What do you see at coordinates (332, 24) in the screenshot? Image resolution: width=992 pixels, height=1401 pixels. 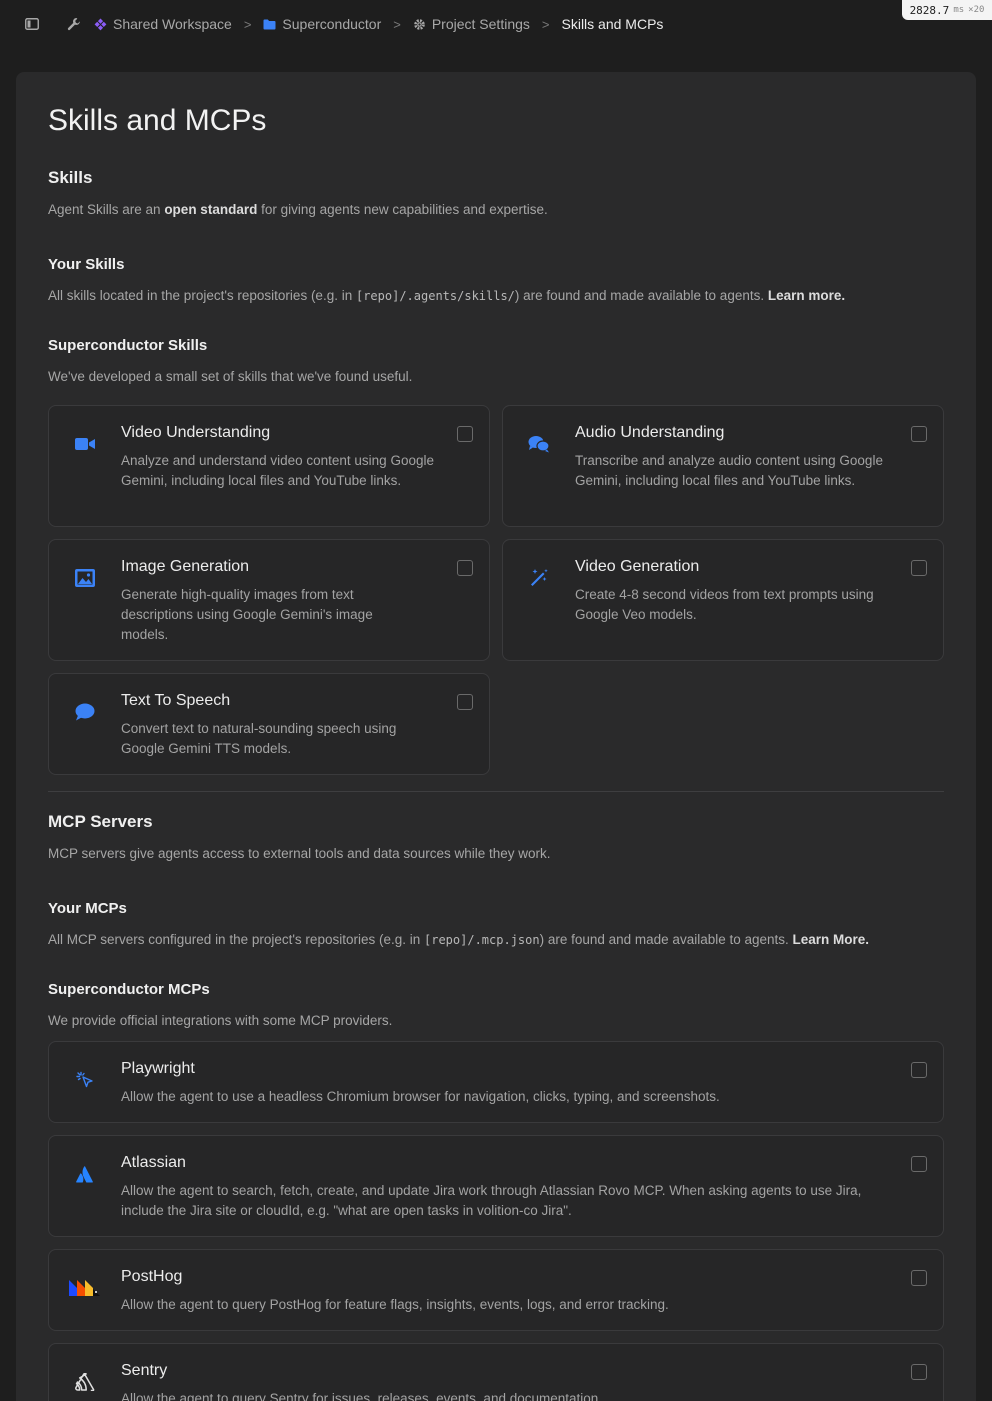 I see `breadcrumb-project-label: Superconductor` at bounding box center [332, 24].